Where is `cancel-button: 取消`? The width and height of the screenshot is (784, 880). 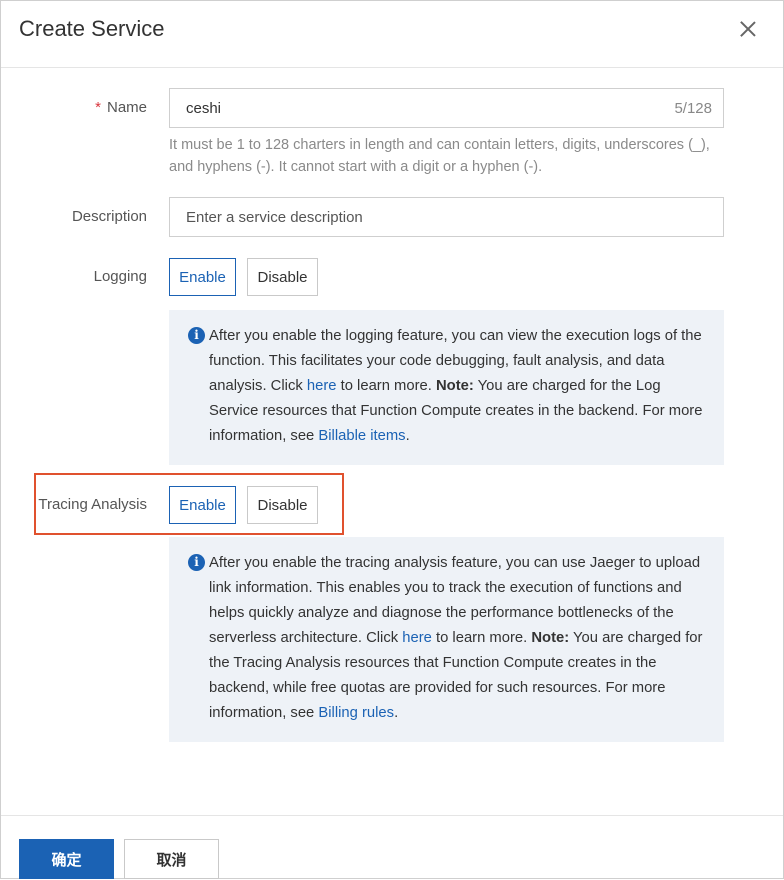
cancel-button: 取消 is located at coordinates (171, 859).